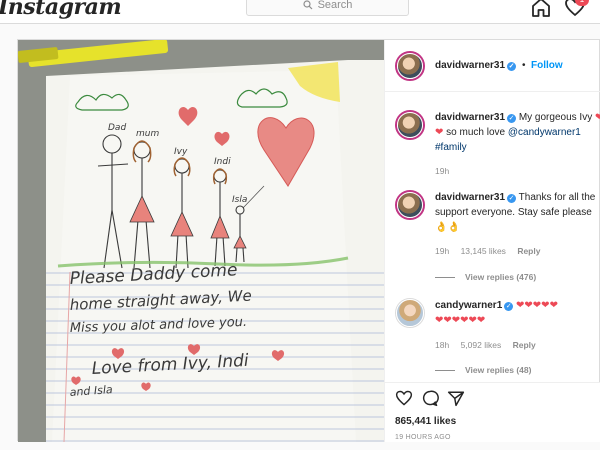 This screenshot has width=600, height=450. I want to click on label-mum: mum, so click(147, 134).